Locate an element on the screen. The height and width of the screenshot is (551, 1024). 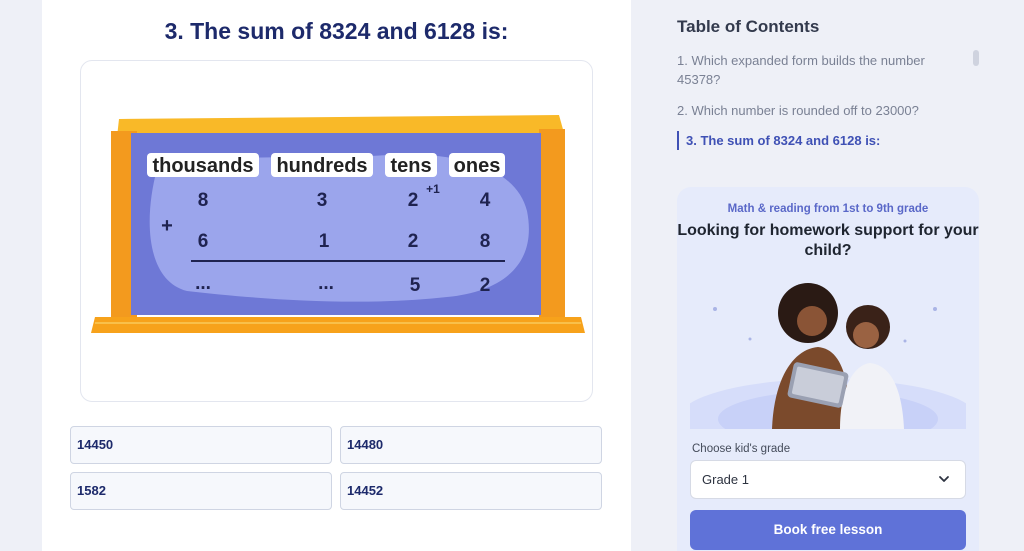
col-label-thousands: thousands is located at coordinates (202, 166).